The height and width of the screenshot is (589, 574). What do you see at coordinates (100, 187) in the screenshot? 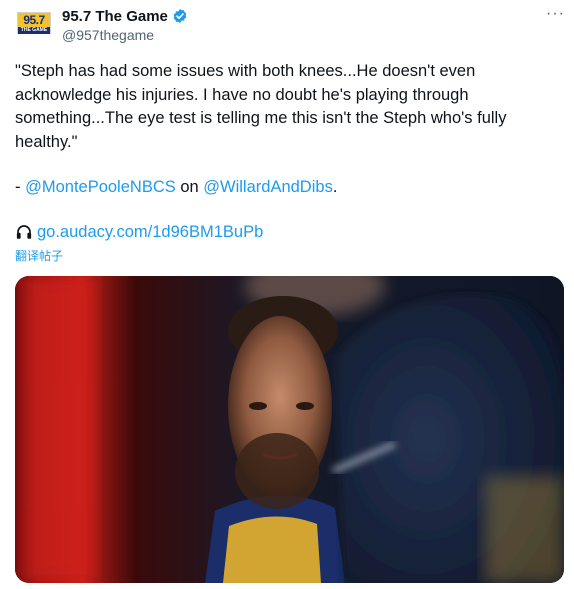
I see `mention-author-link: @MontePooleNBCS` at bounding box center [100, 187].